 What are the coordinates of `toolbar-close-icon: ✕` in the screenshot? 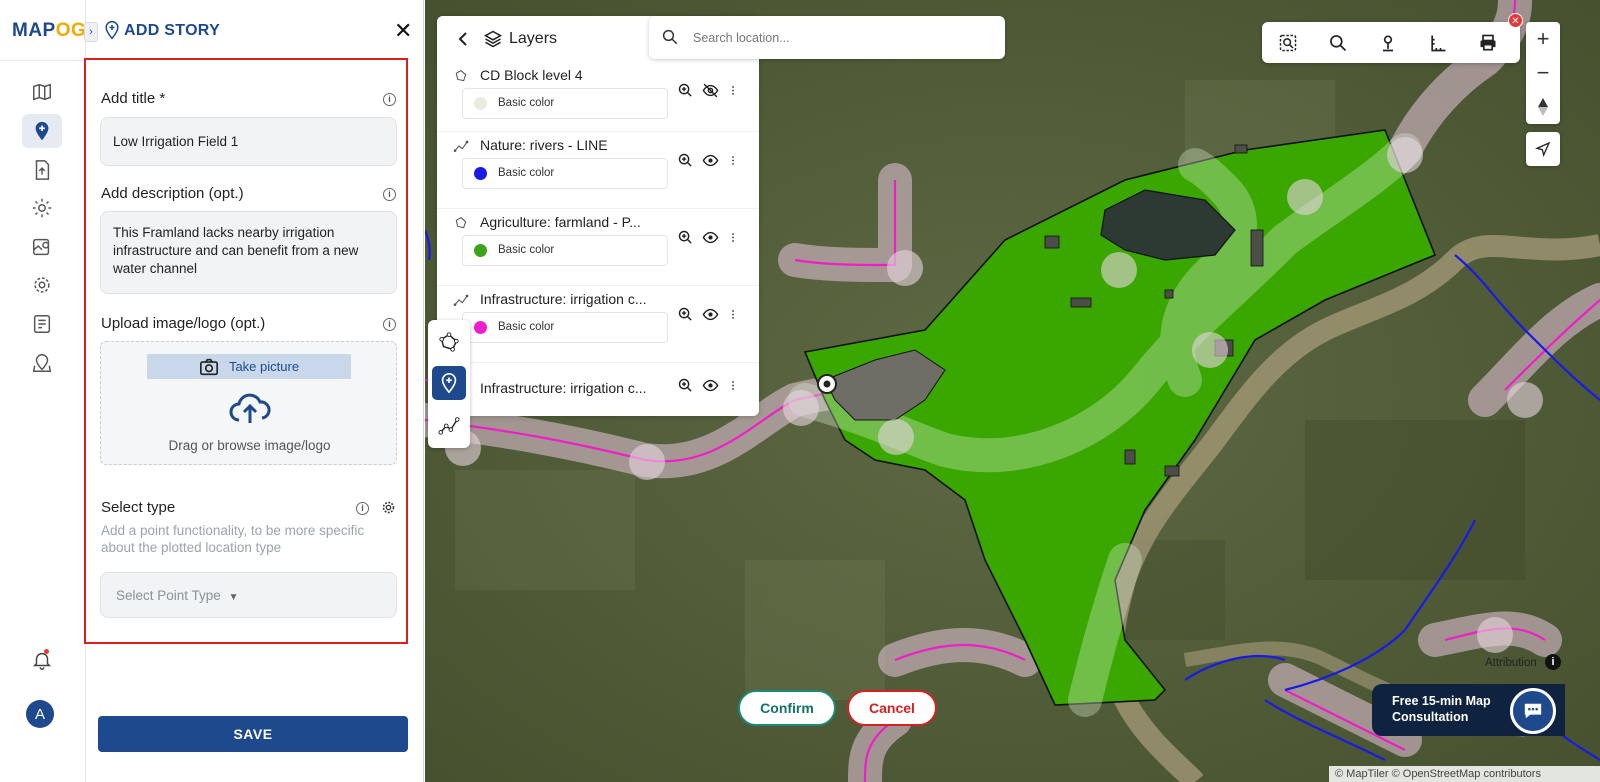 It's located at (1515, 20).